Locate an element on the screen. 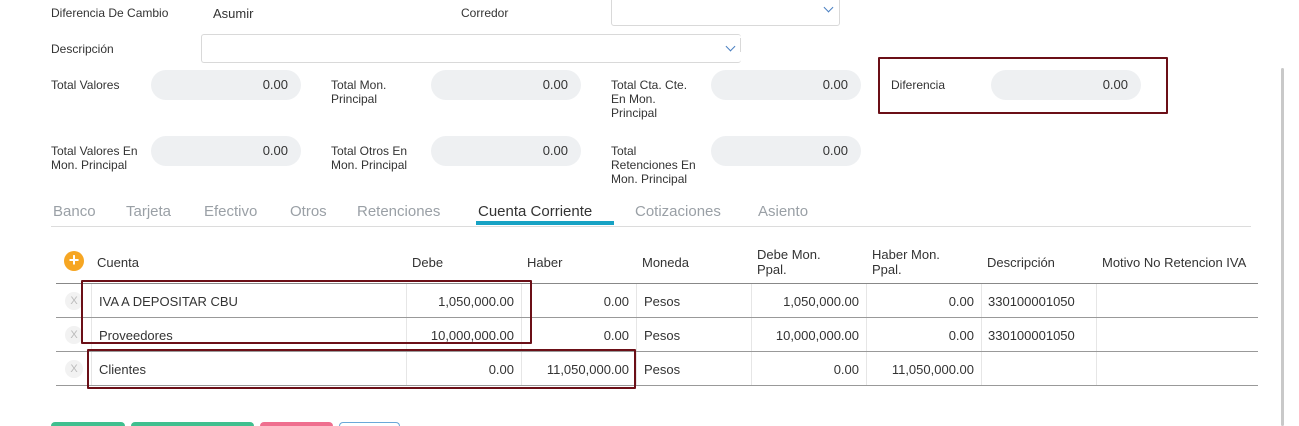 The image size is (1299, 426). row2-moneda: Pesos is located at coordinates (662, 335).